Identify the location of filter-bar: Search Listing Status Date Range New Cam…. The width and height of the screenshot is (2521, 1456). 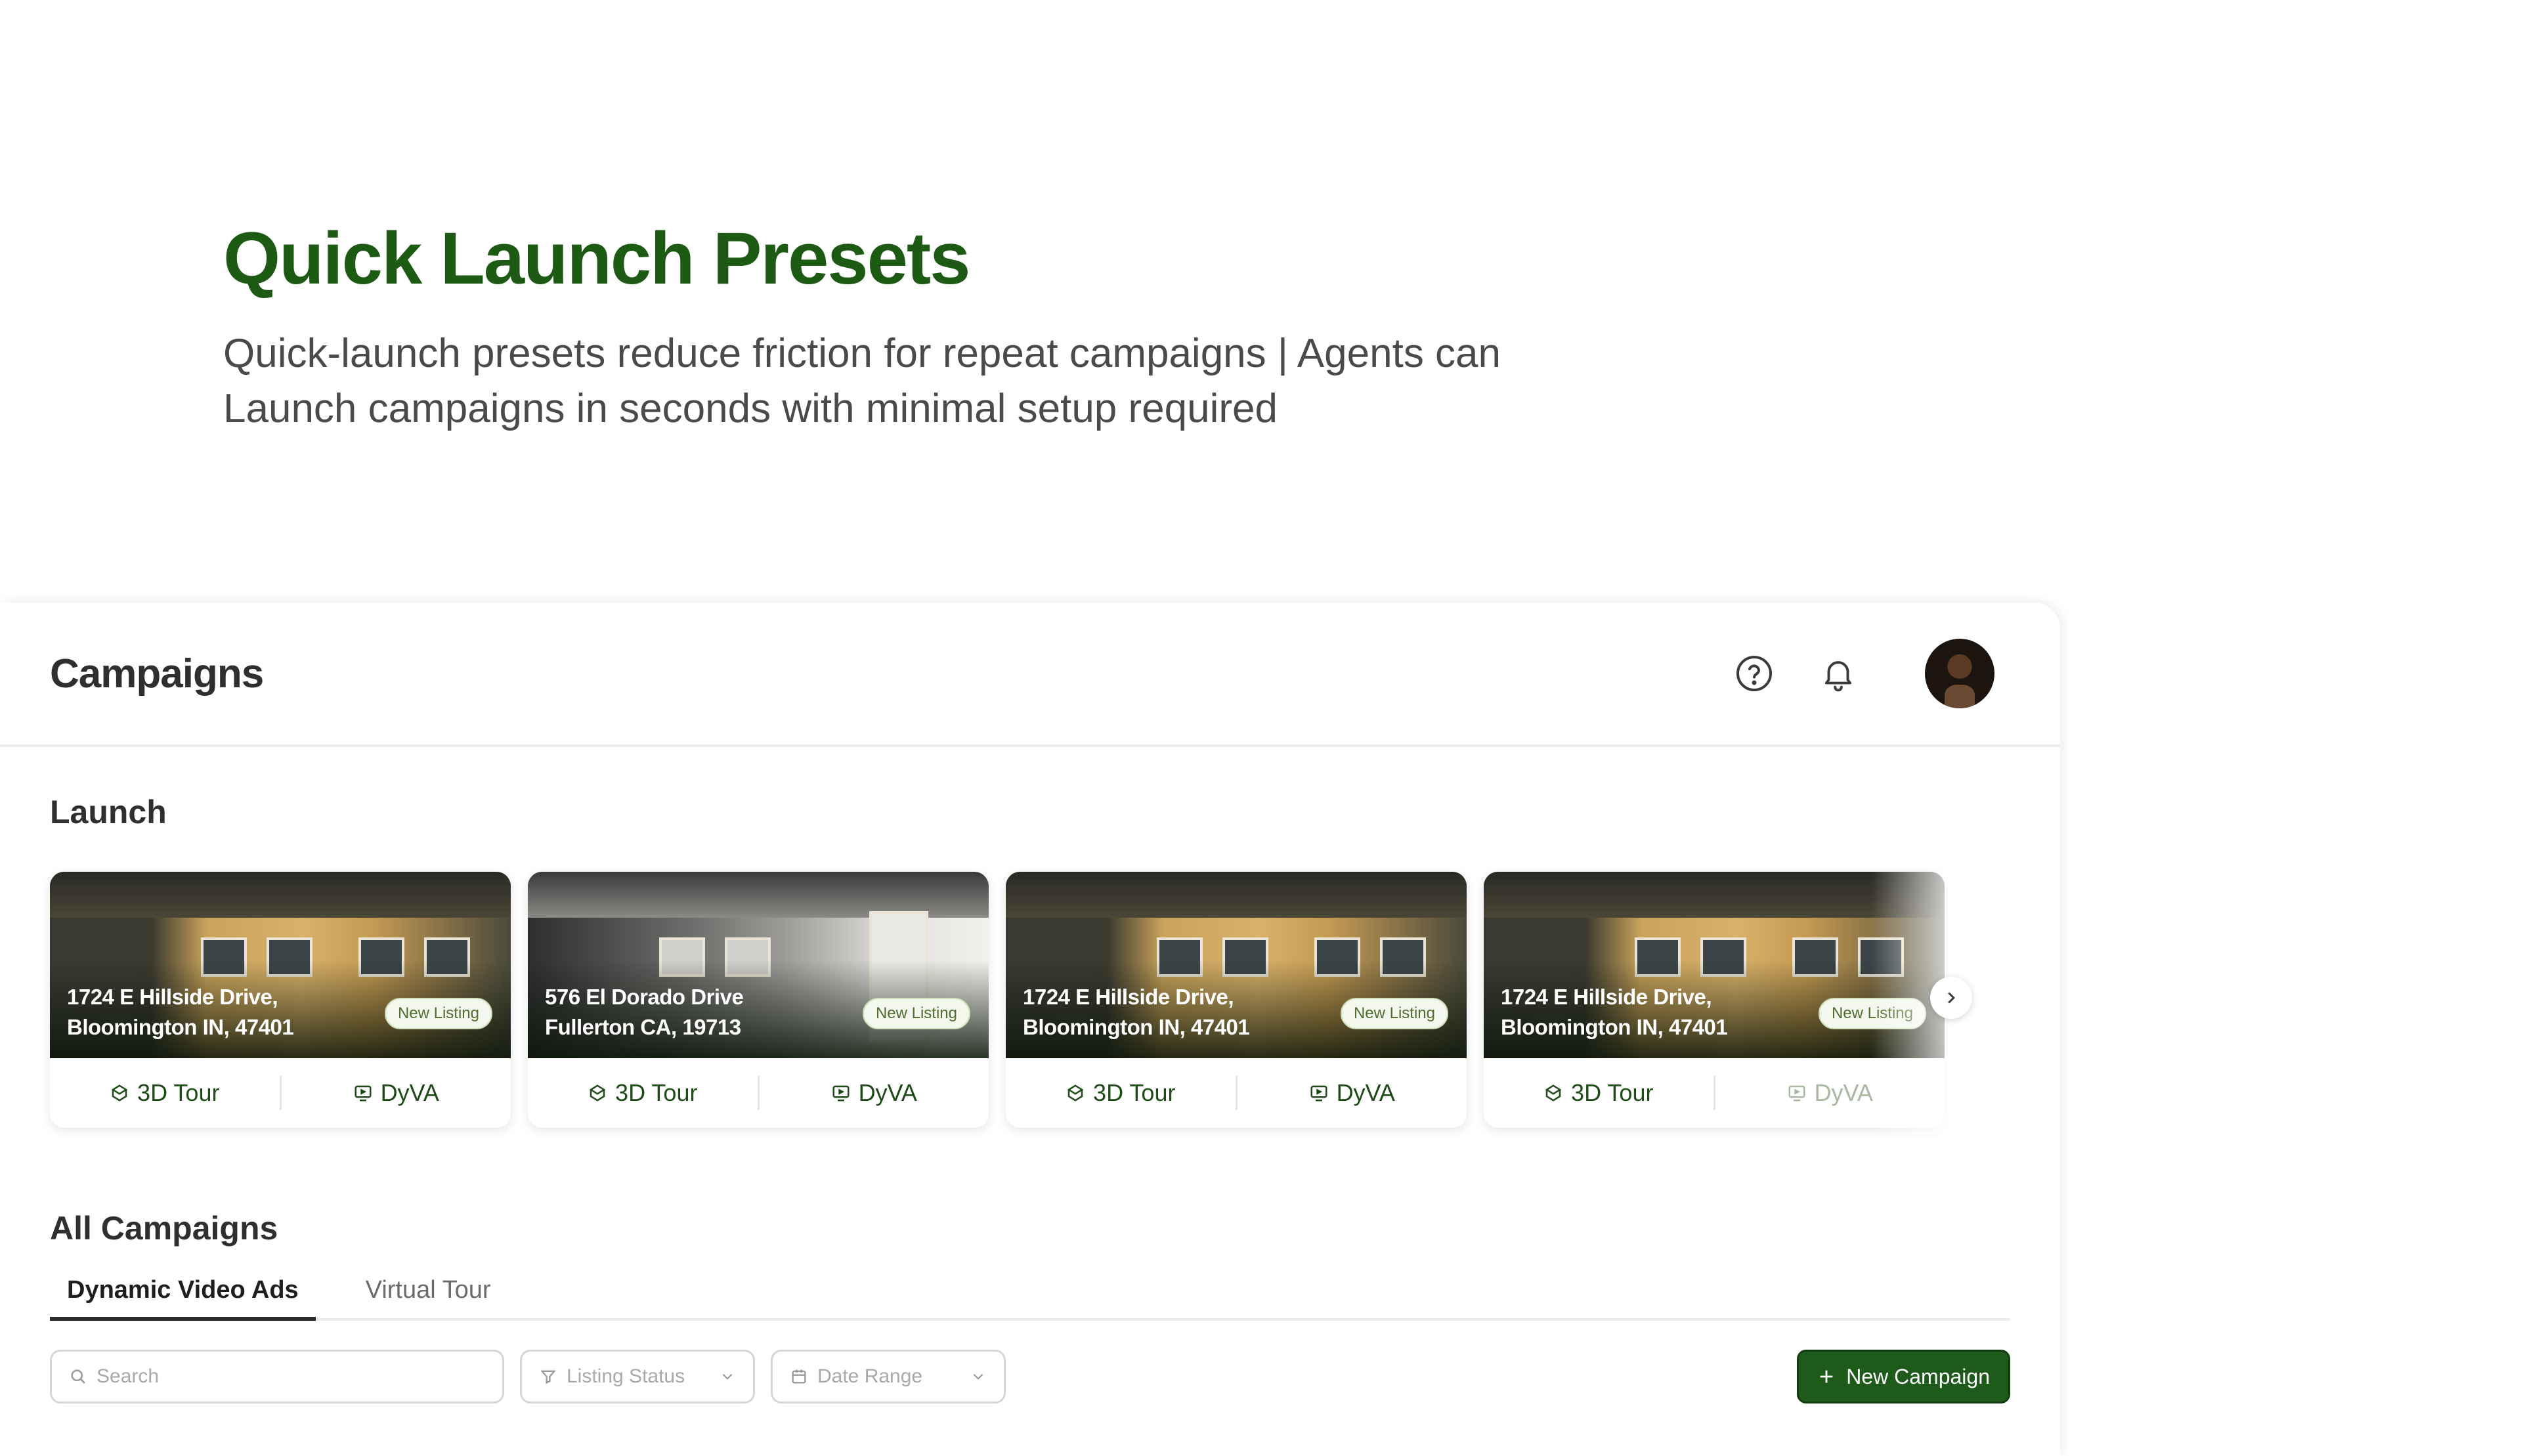
(1030, 1376).